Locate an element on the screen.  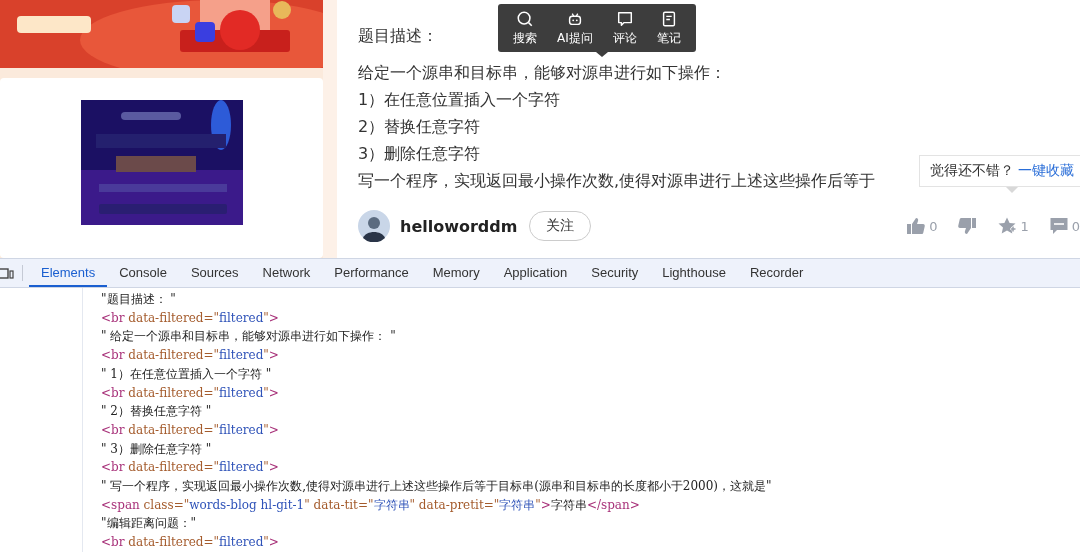
article-text: 题目描述： is located at coordinates (398, 36).